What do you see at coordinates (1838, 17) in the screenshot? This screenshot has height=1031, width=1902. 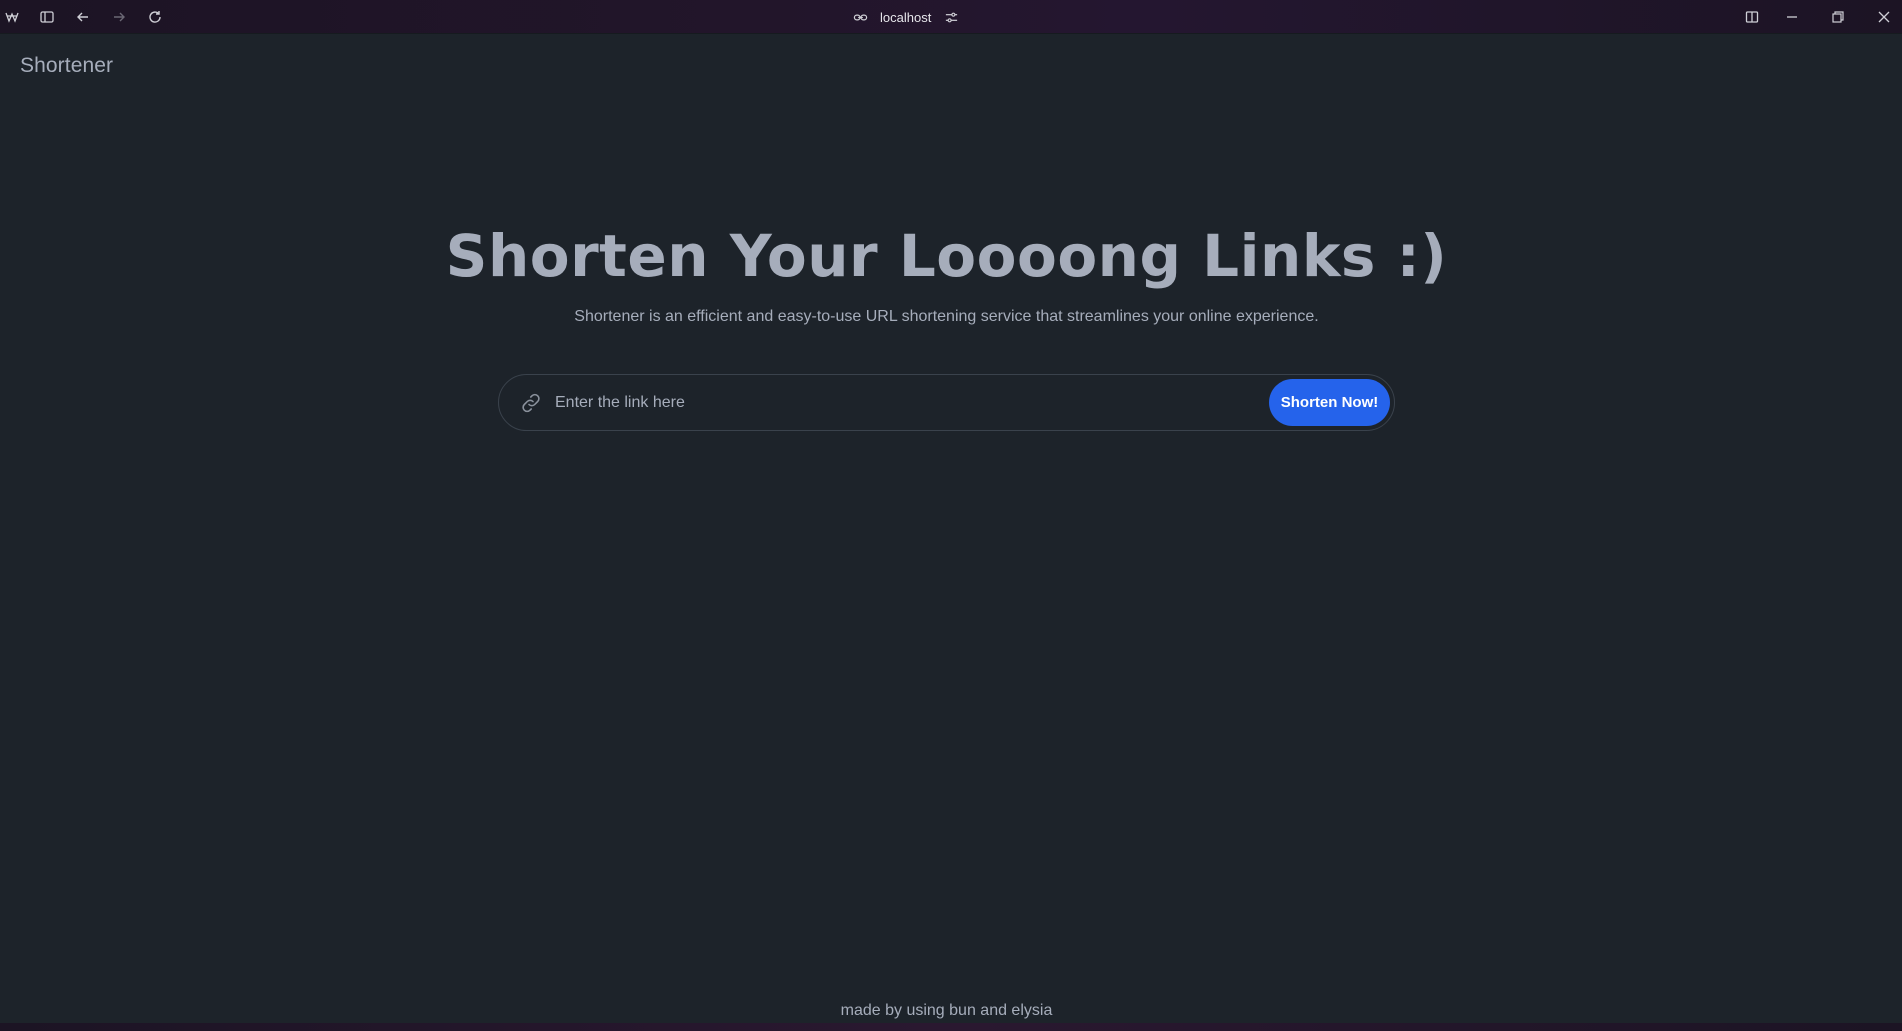 I see `restore-icon` at bounding box center [1838, 17].